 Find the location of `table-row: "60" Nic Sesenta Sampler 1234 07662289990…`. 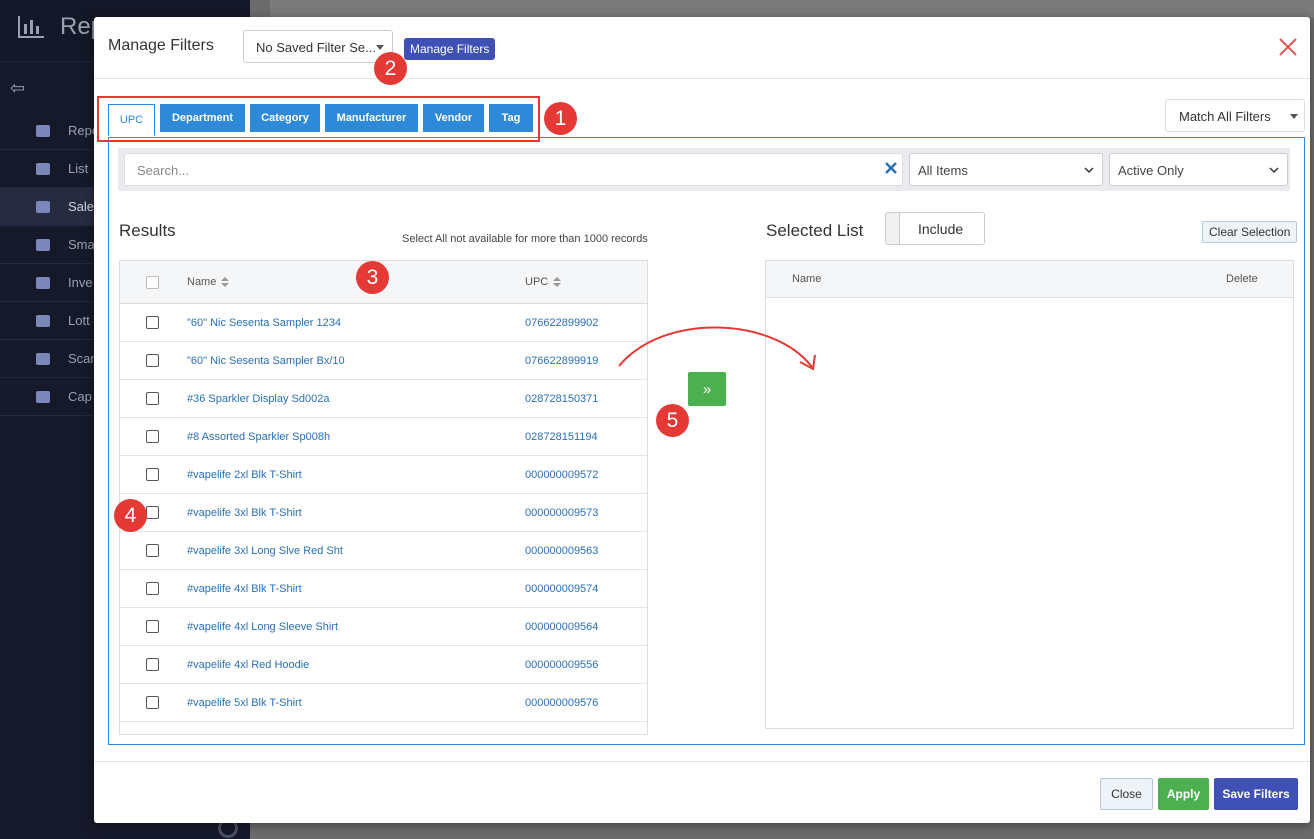

table-row: "60" Nic Sesenta Sampler 1234 07662289990… is located at coordinates (383, 323).